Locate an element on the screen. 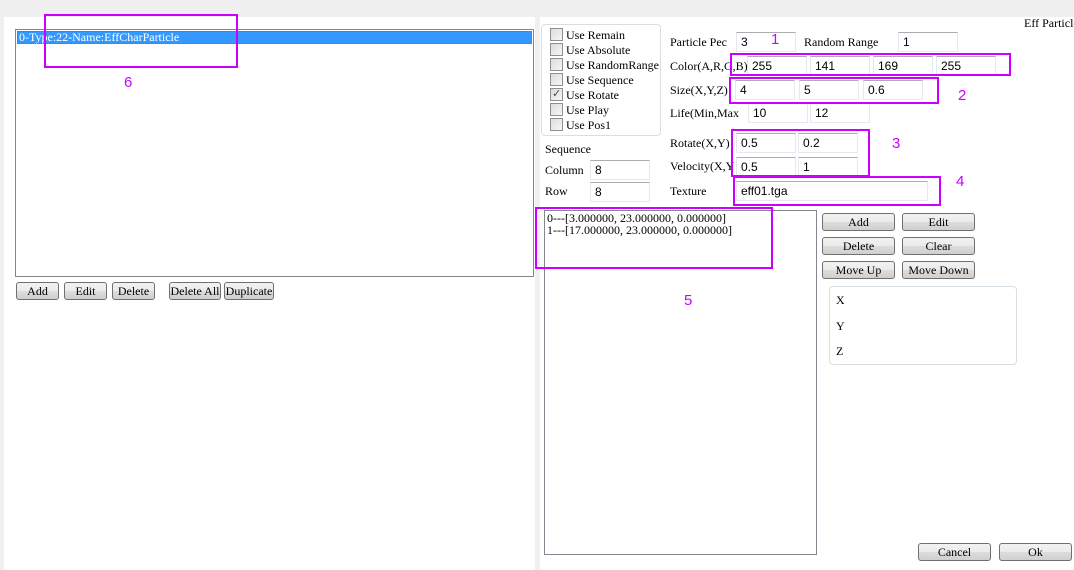  cancel-button: Cancel is located at coordinates (954, 552).